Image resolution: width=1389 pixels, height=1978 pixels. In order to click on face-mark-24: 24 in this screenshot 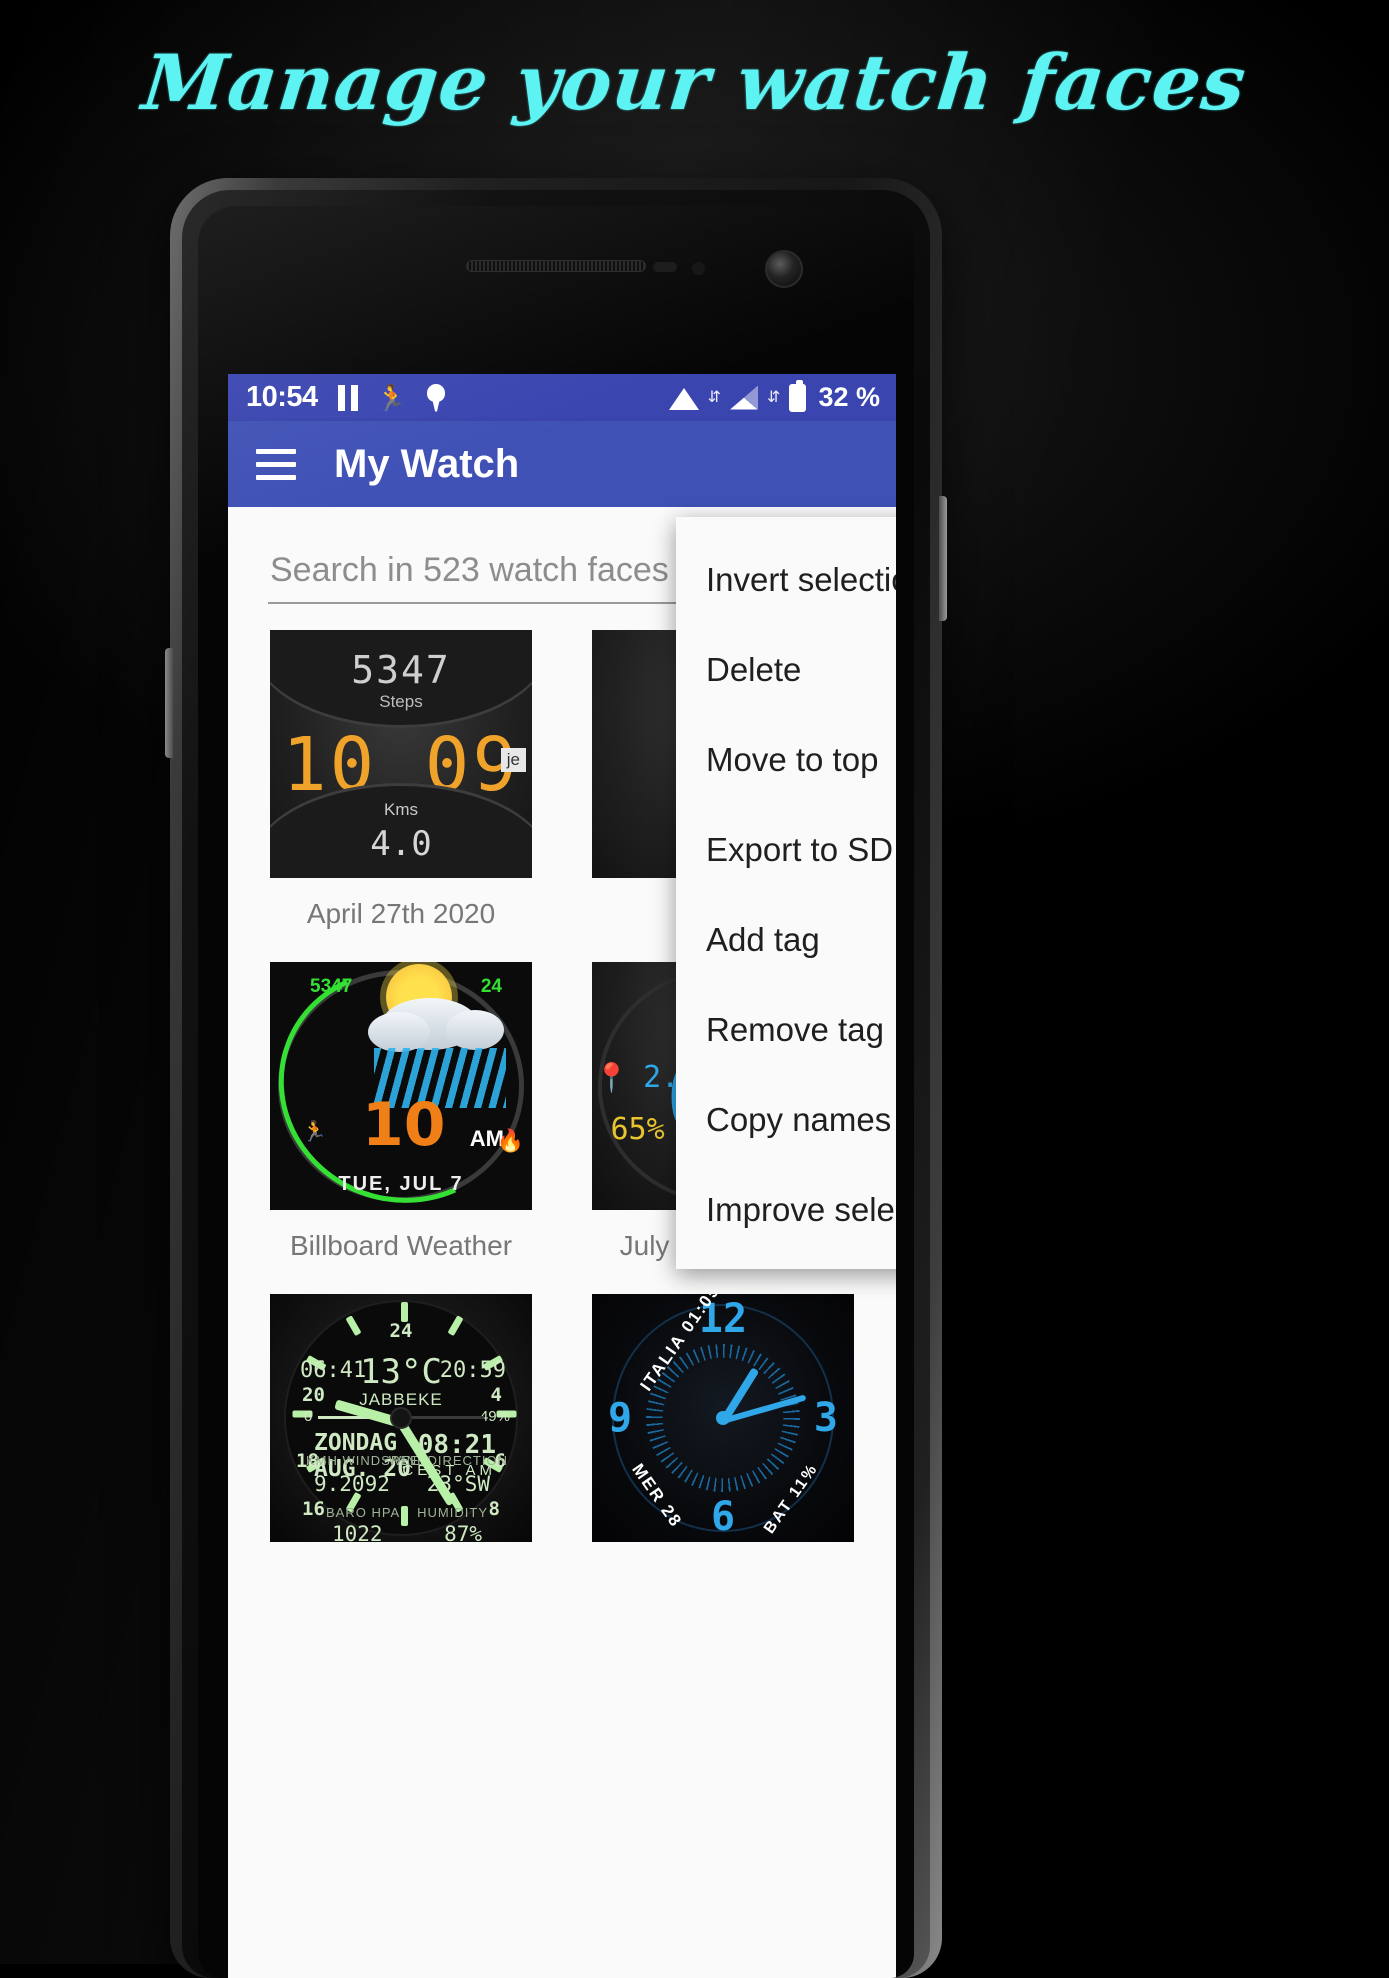, I will do `click(401, 1331)`.